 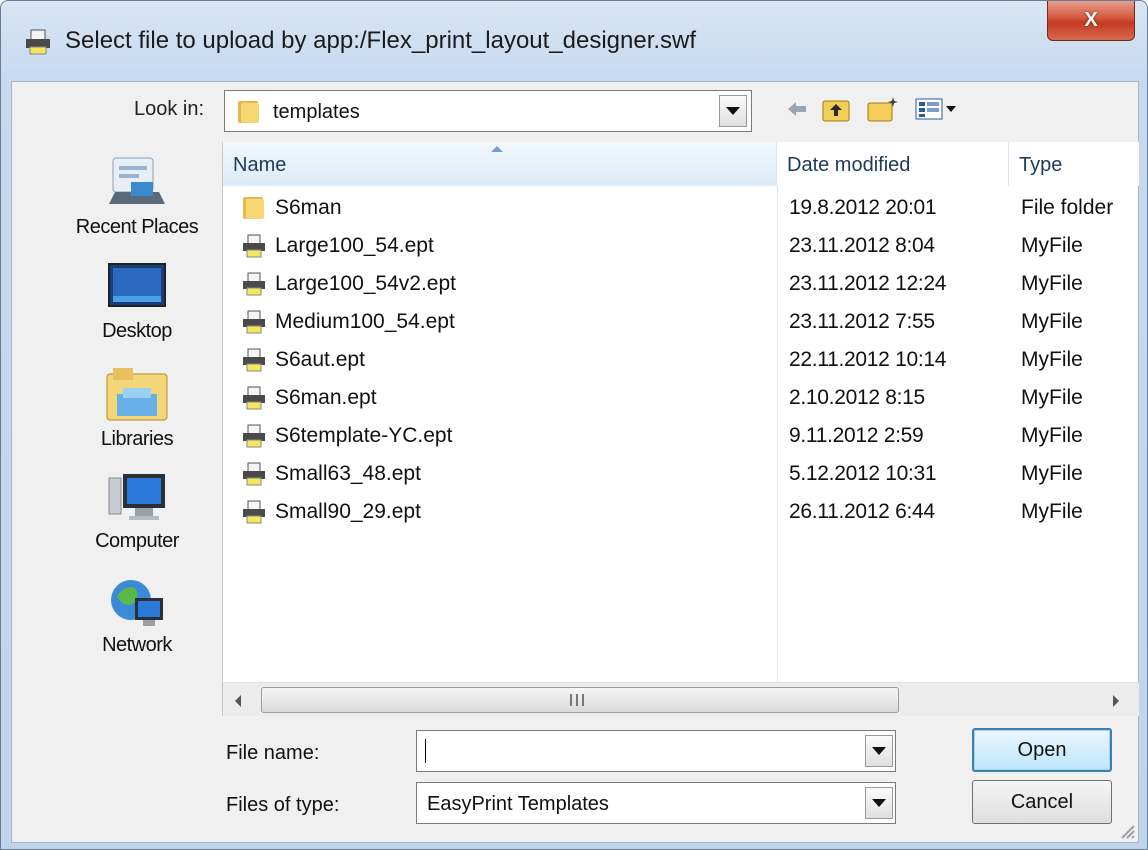 What do you see at coordinates (425, 751) in the screenshot?
I see `text-cursor` at bounding box center [425, 751].